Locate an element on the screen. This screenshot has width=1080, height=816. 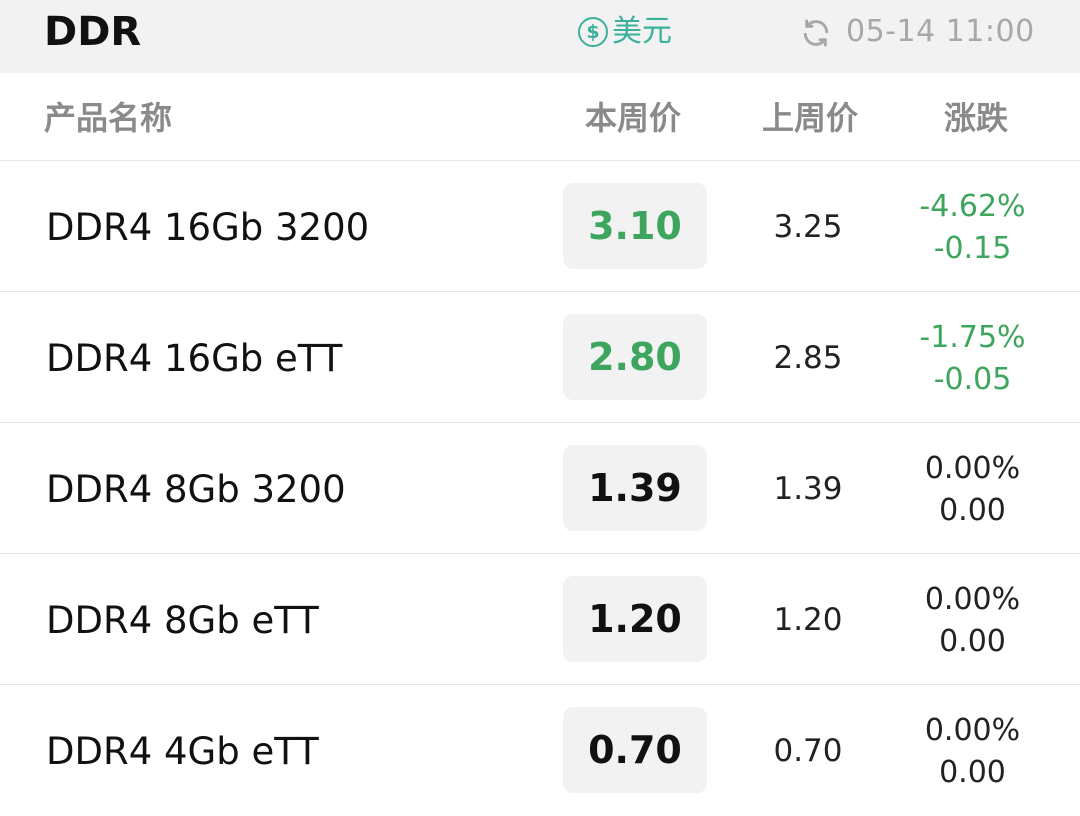
column-header-name: 产品名称 is located at coordinates (108, 118).